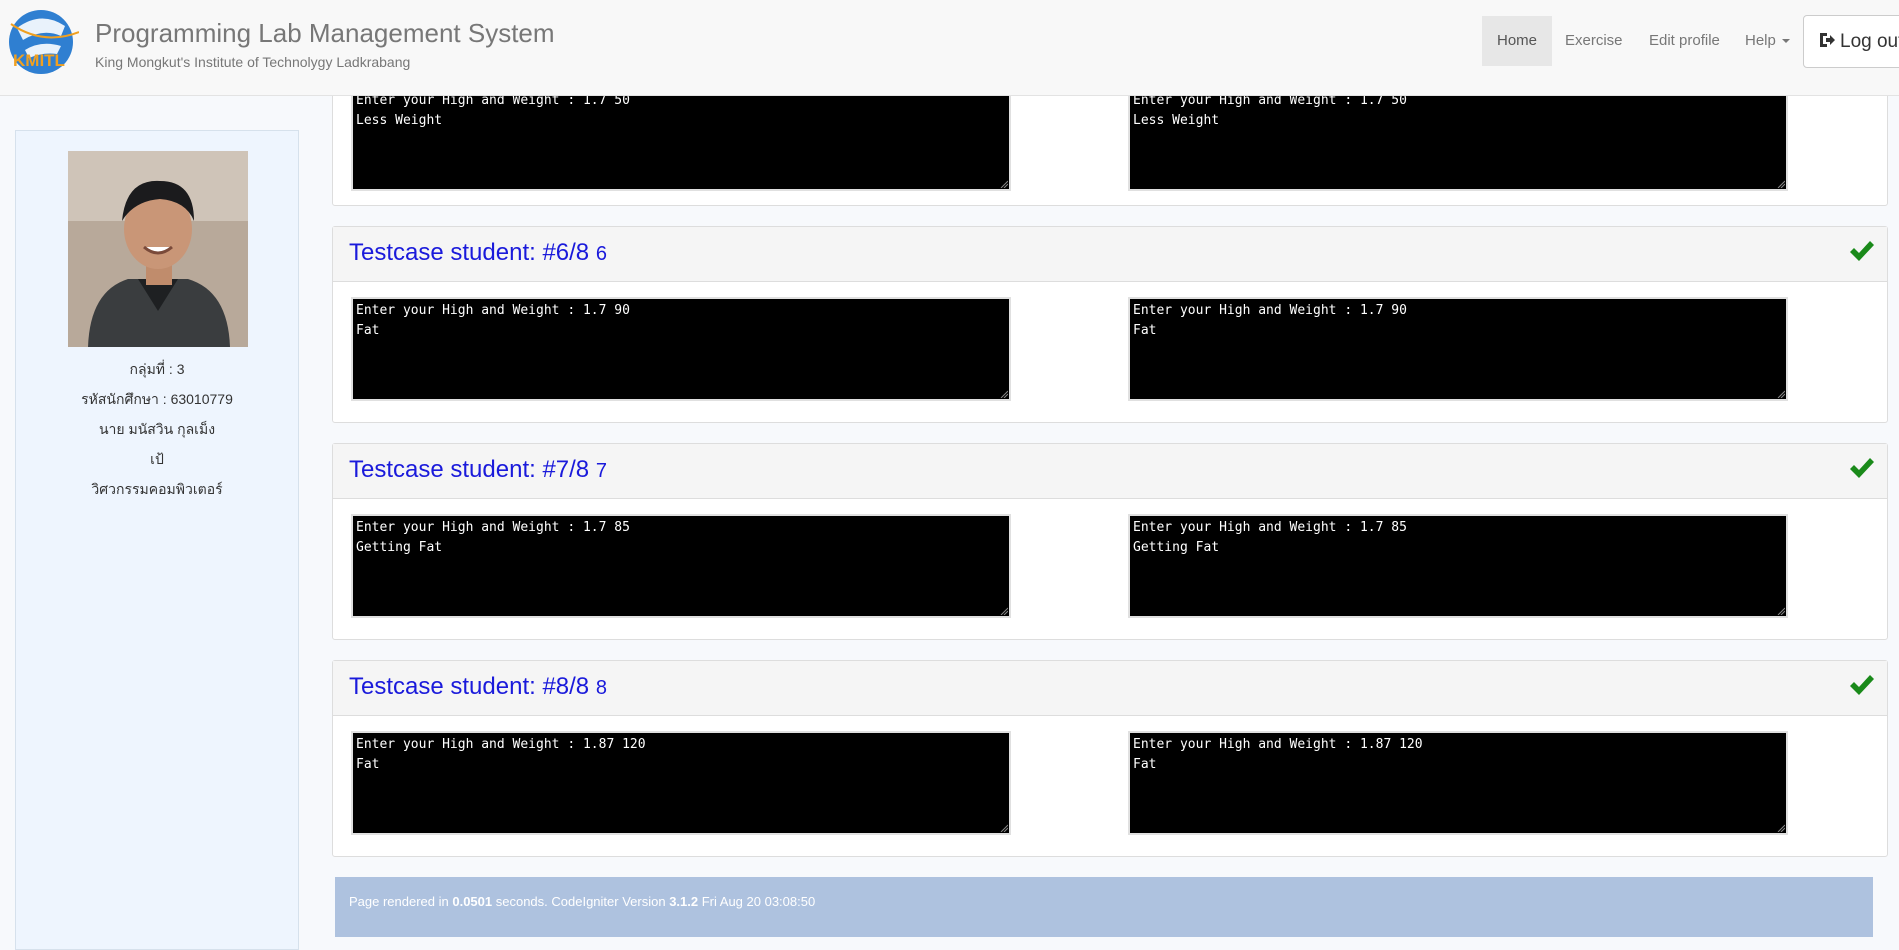 The height and width of the screenshot is (950, 1899). Describe the element at coordinates (1869, 41) in the screenshot. I see `logout-label: Log out` at that location.